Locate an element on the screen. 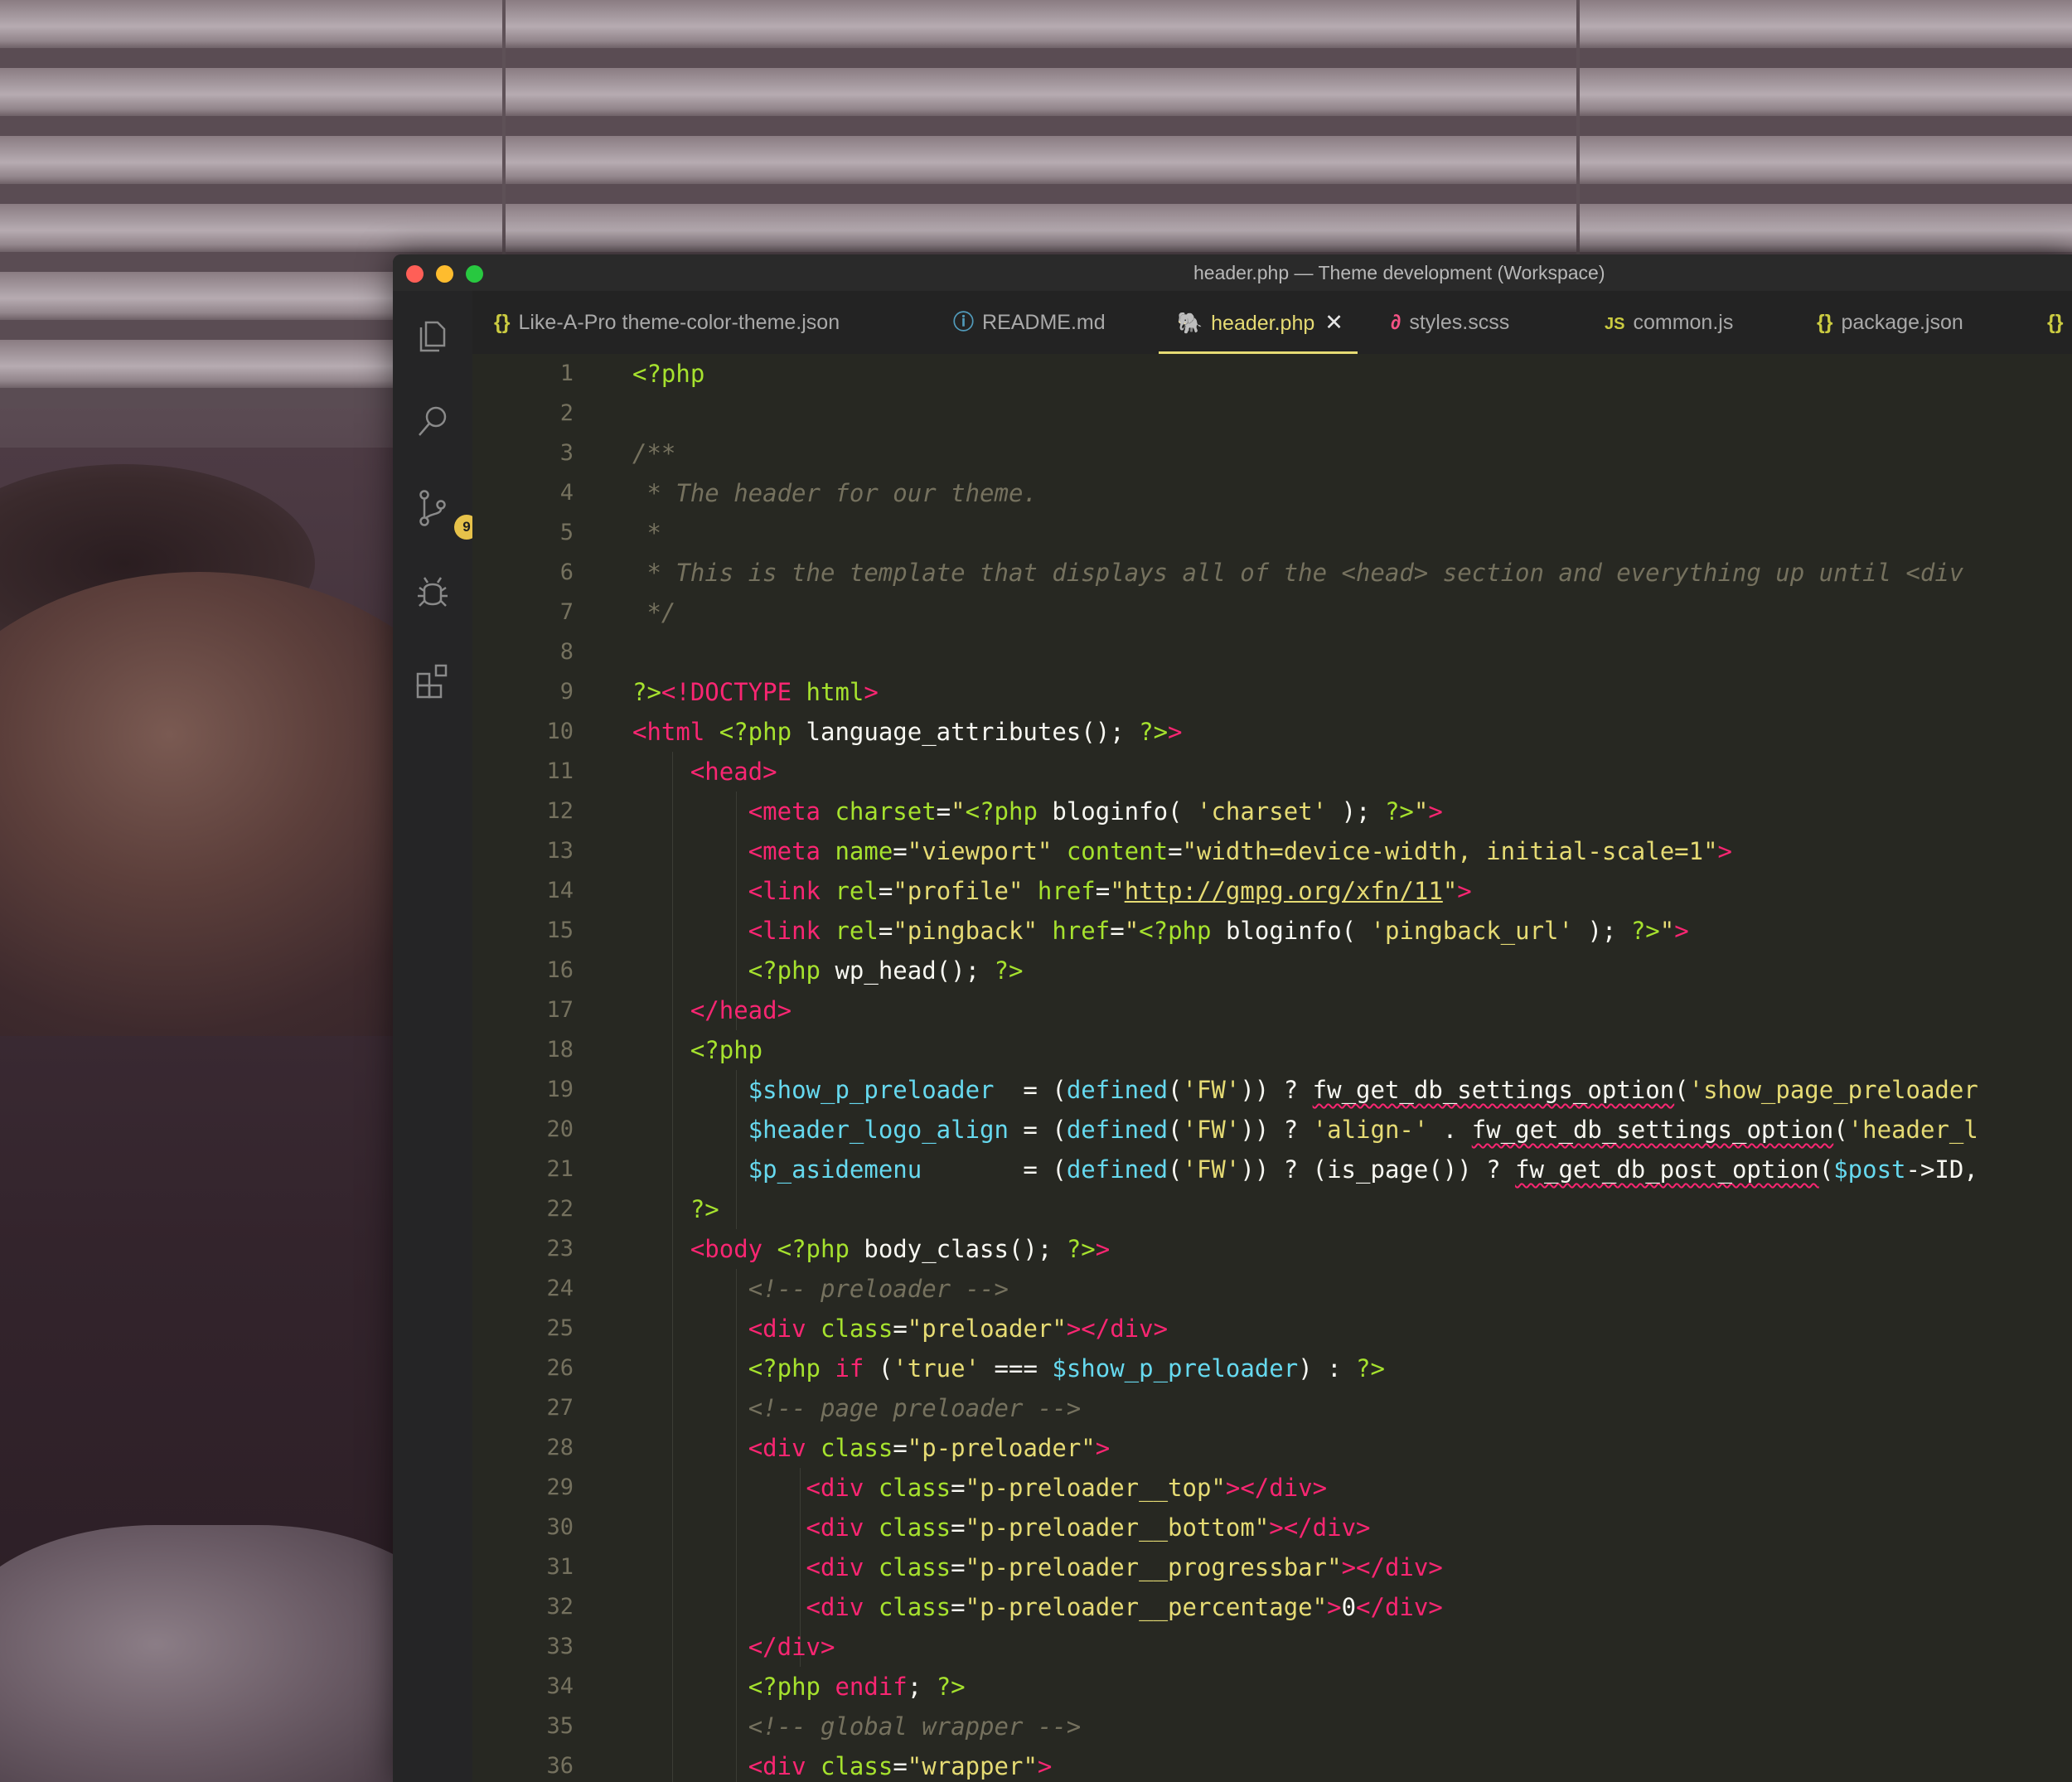 The width and height of the screenshot is (2072, 1782). js-icon: JS is located at coordinates (1615, 324).